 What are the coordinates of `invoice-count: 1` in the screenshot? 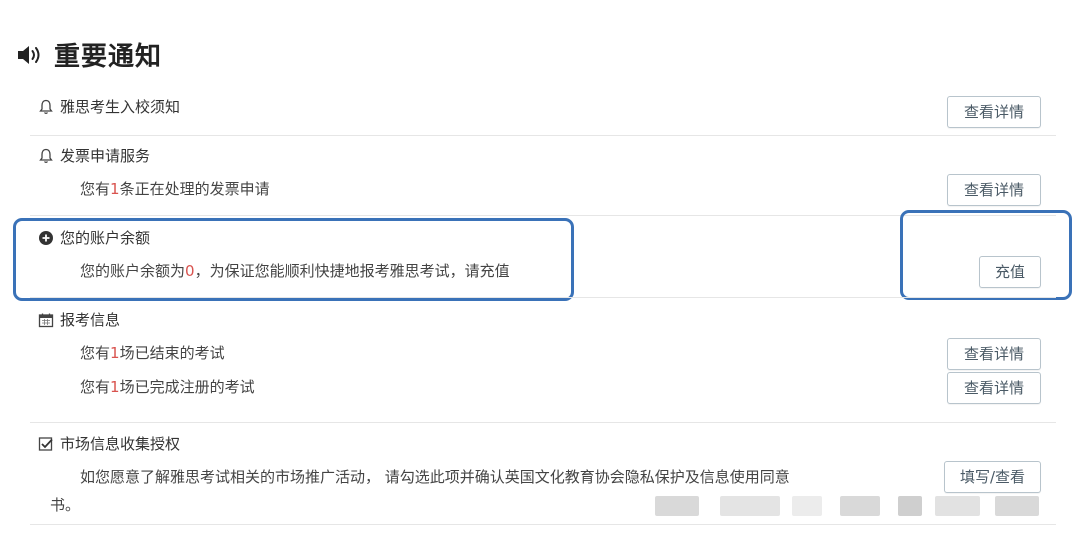 It's located at (115, 189).